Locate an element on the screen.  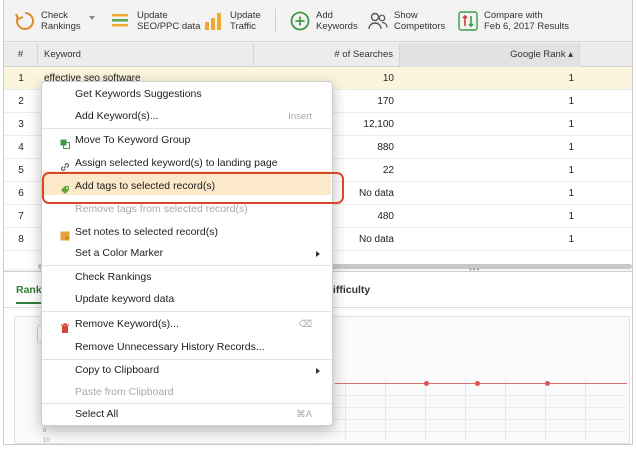
menu-item-copy-to-clipboard: Copy to Clipboard is located at coordinates (187, 370).